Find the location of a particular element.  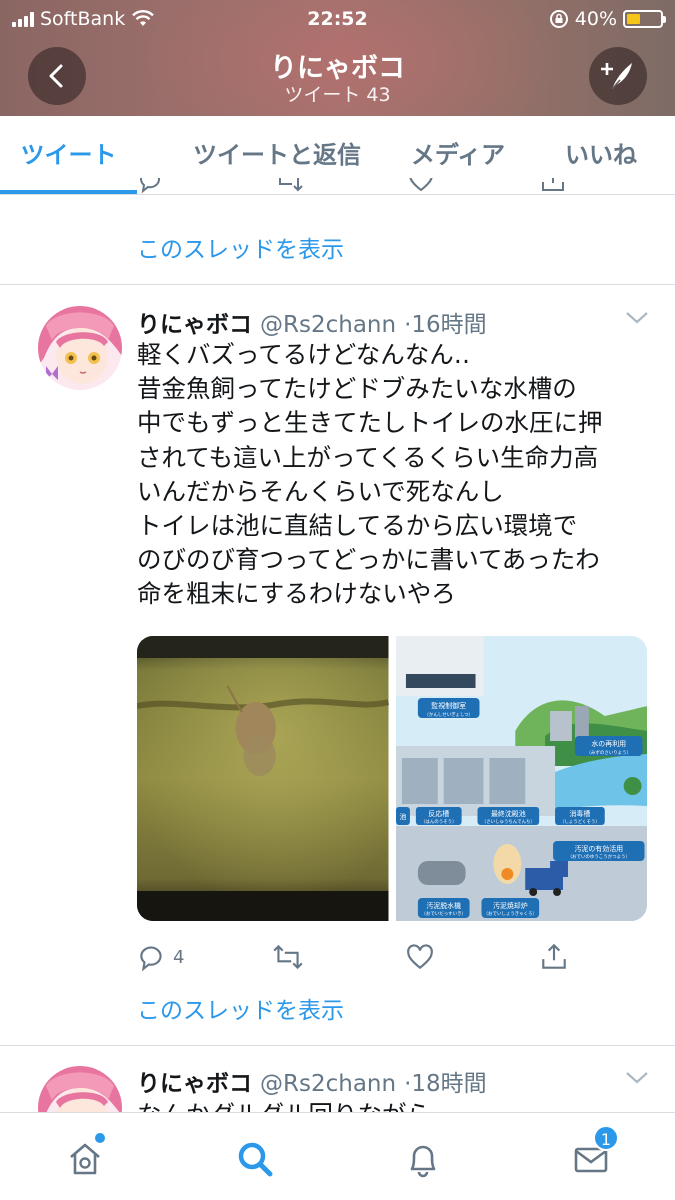

profile-header: SoftBank 22:52 40% りにゃボコ ツイート 43 is located at coordinates (337, 58).